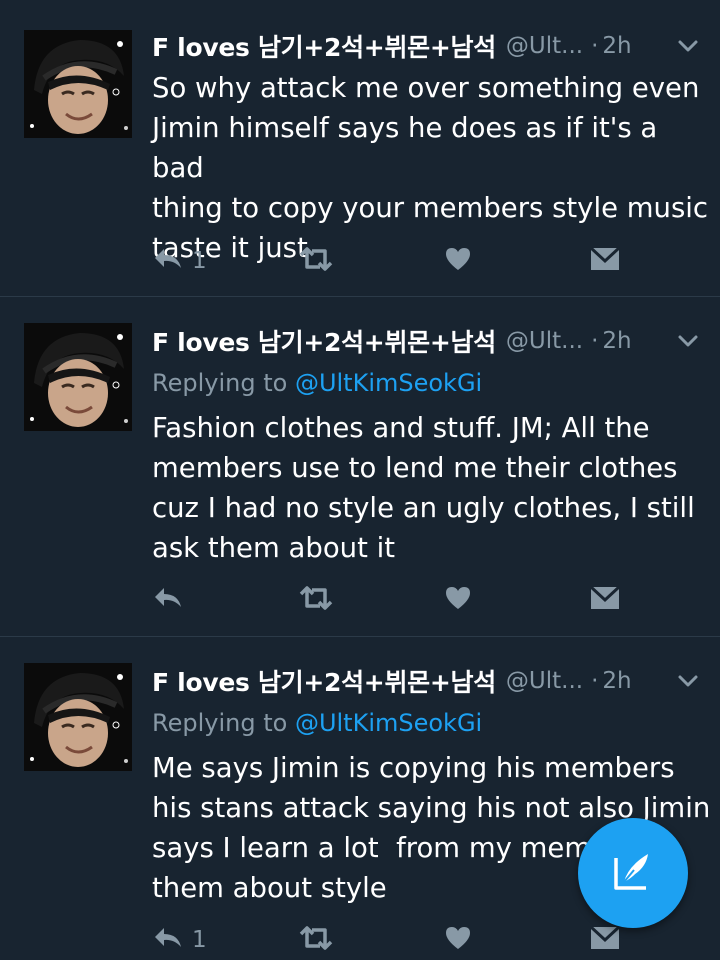  I want to click on tweet-actions, so click(392, 600).